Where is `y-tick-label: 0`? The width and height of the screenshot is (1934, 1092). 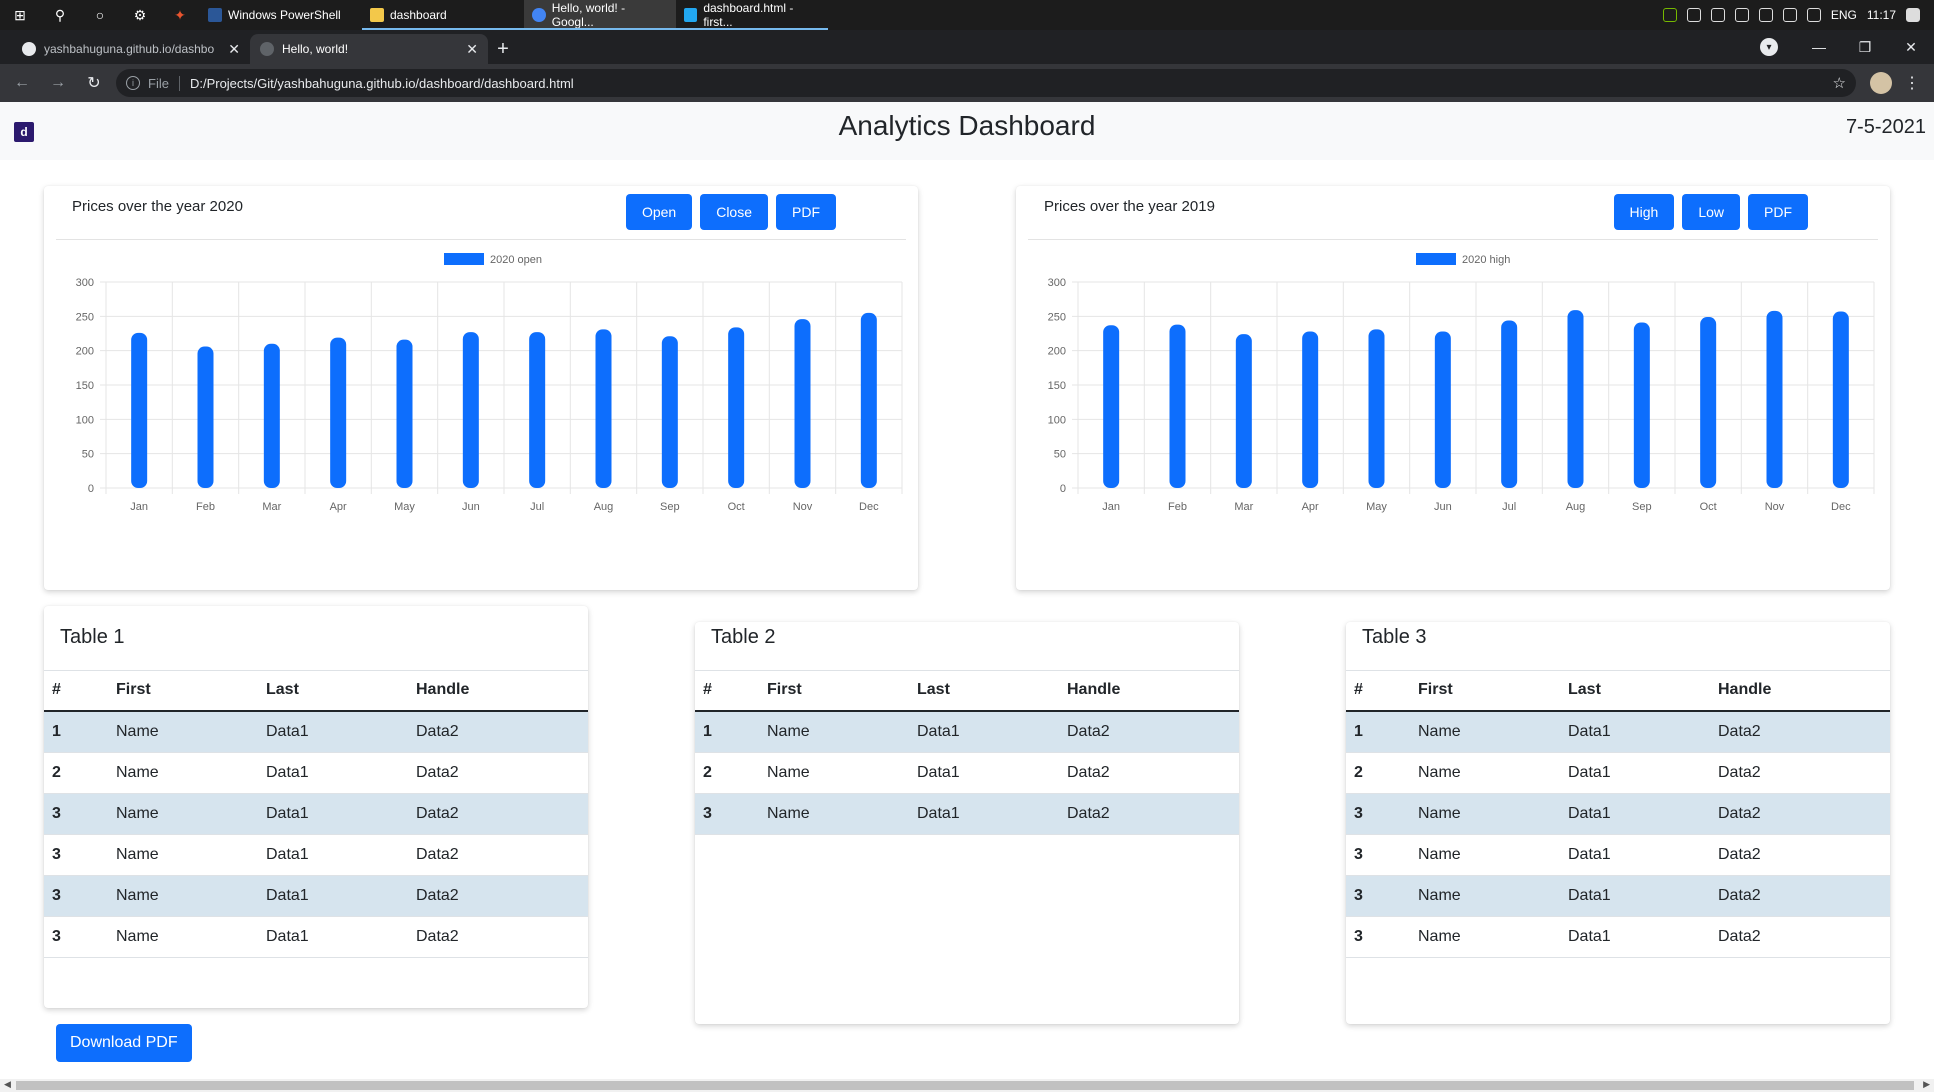
y-tick-label: 0 is located at coordinates (91, 489).